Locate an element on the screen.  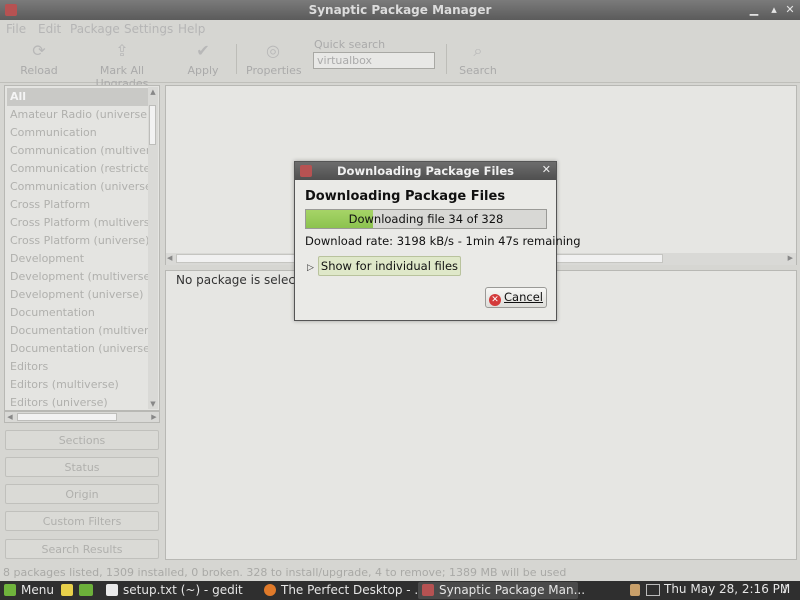
category-item: Editors (universe) is located at coordinates (78, 401).